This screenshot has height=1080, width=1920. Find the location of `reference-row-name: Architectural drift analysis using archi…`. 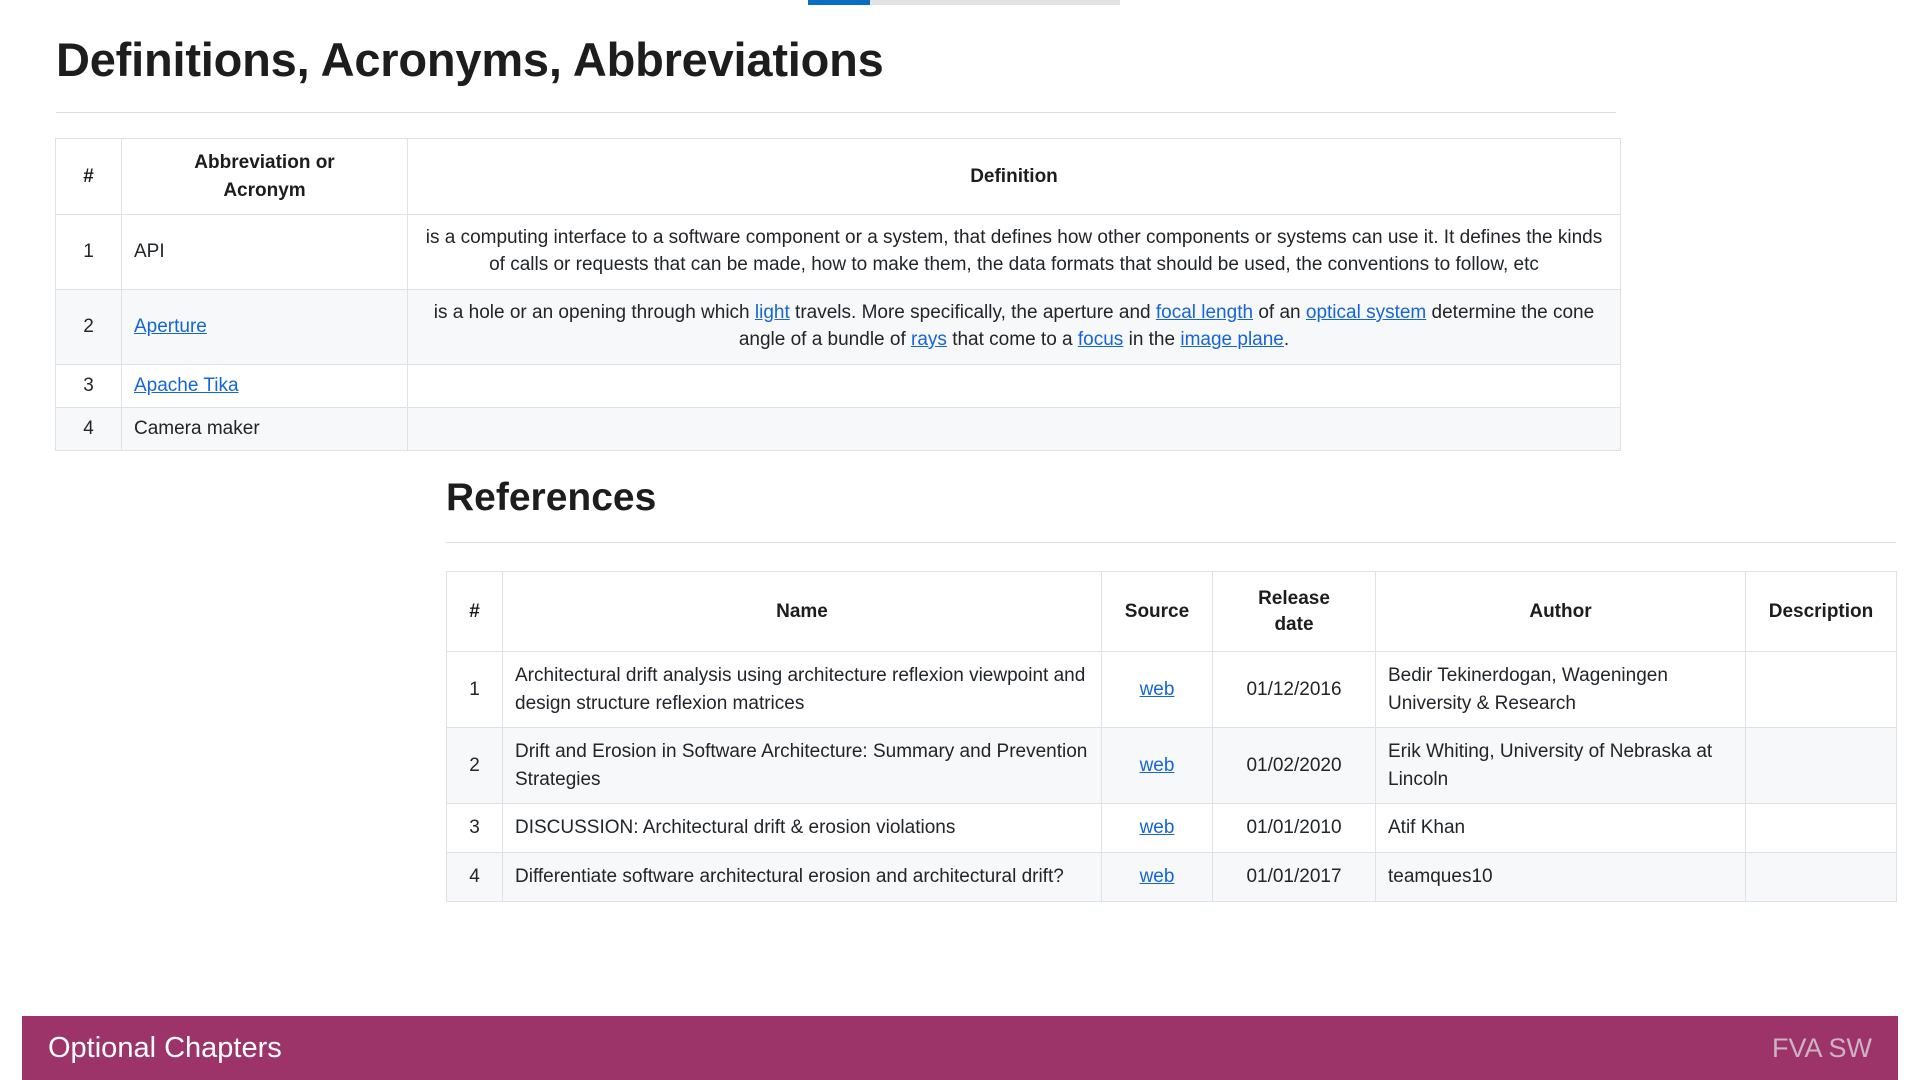

reference-row-name: Architectural drift analysis using archi… is located at coordinates (802, 690).